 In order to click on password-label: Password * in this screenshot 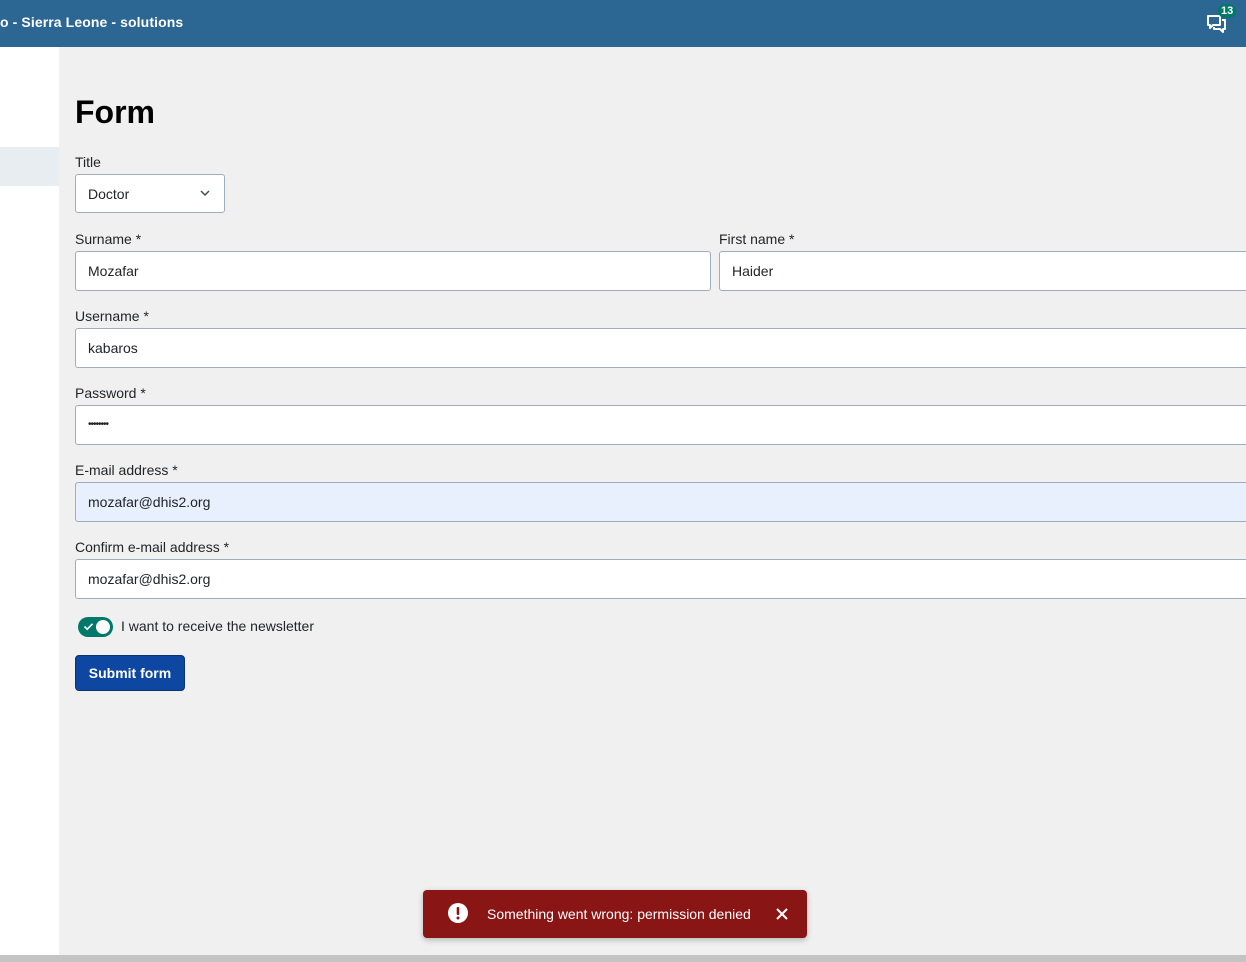, I will do `click(110, 393)`.